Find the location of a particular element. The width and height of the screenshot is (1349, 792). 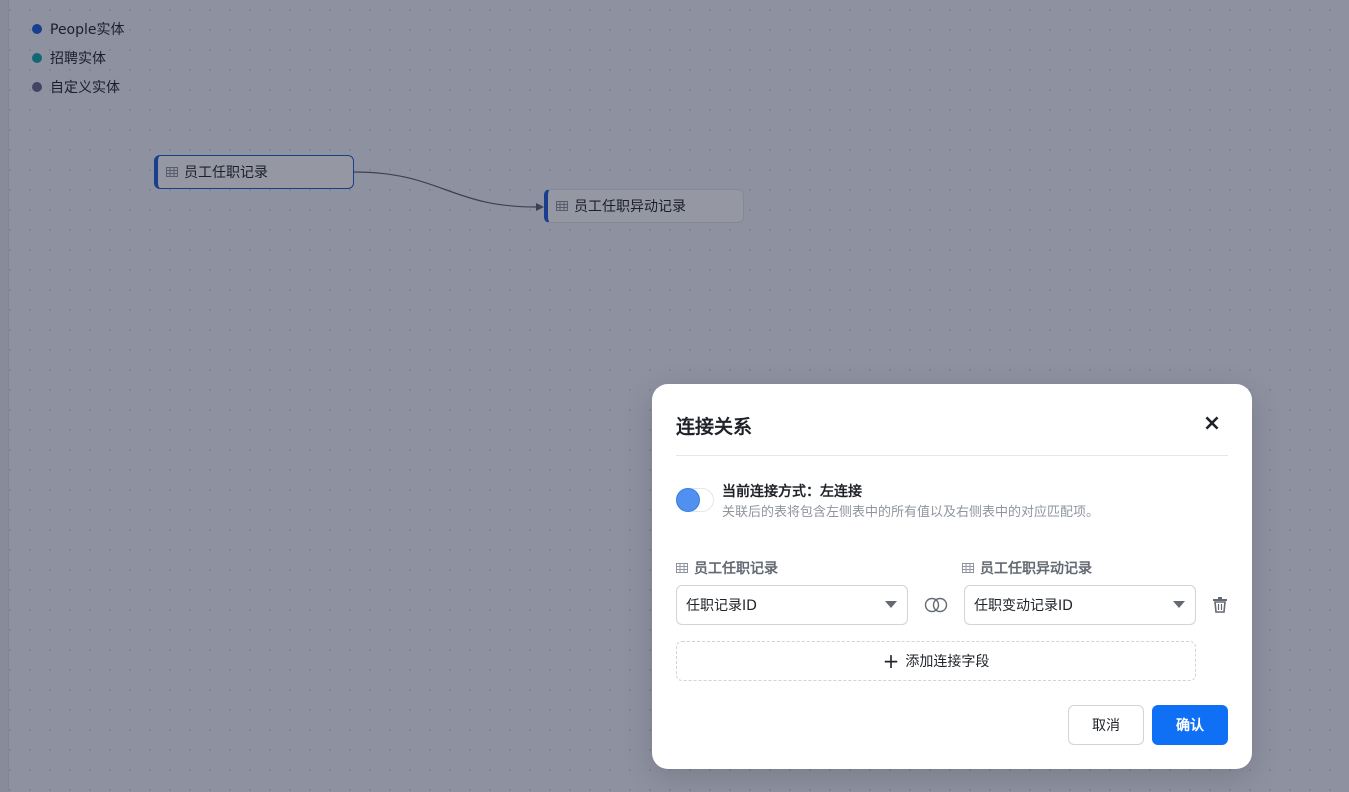

left-field-value: 任职记录ID is located at coordinates (721, 606).